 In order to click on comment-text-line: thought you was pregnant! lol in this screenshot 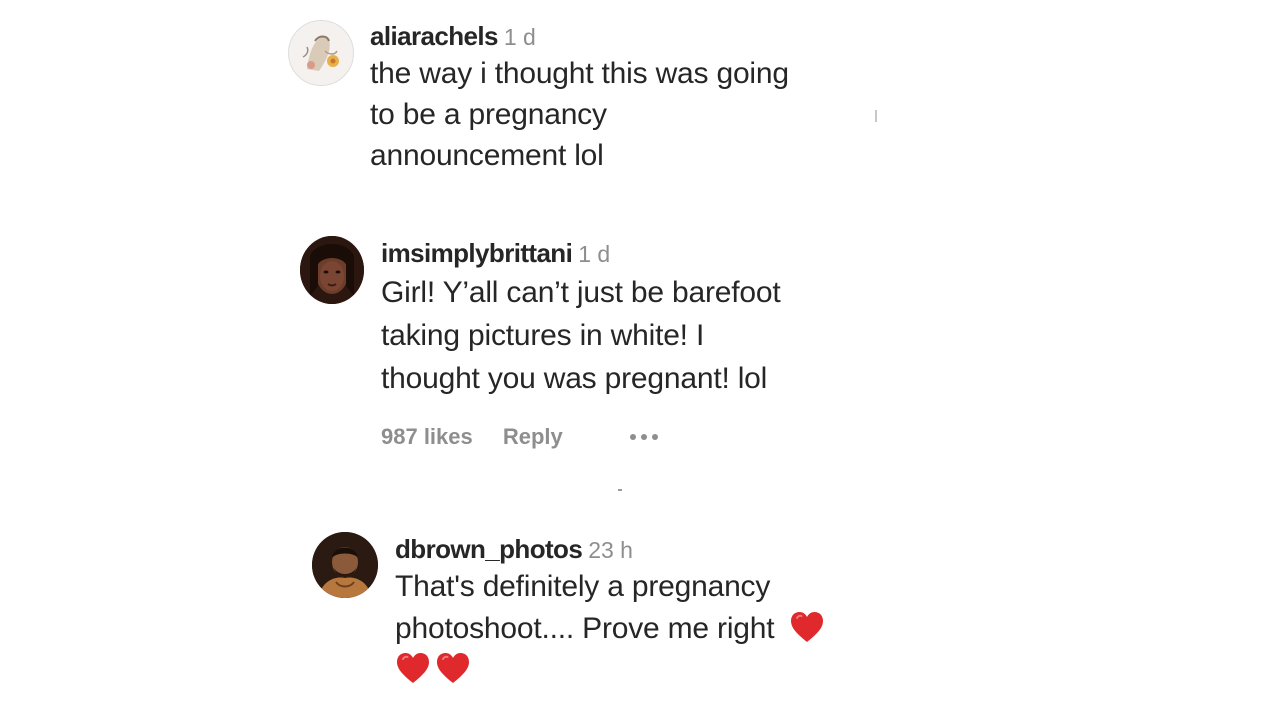, I will do `click(574, 378)`.